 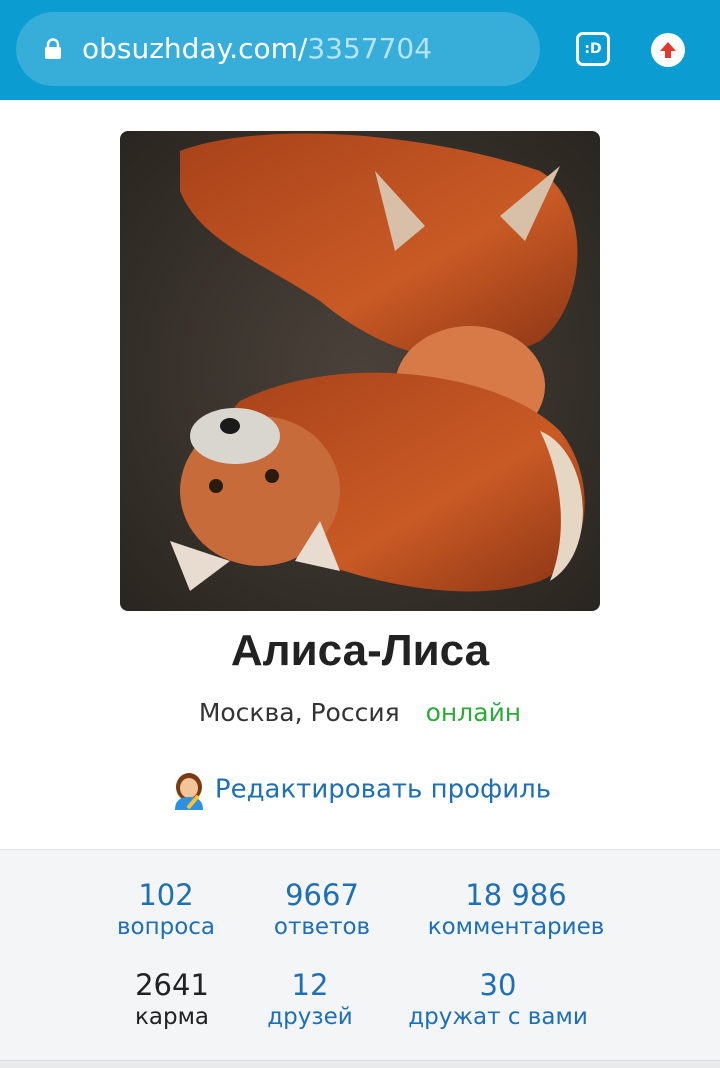 I want to click on stat-value: 18 986, so click(x=516, y=895).